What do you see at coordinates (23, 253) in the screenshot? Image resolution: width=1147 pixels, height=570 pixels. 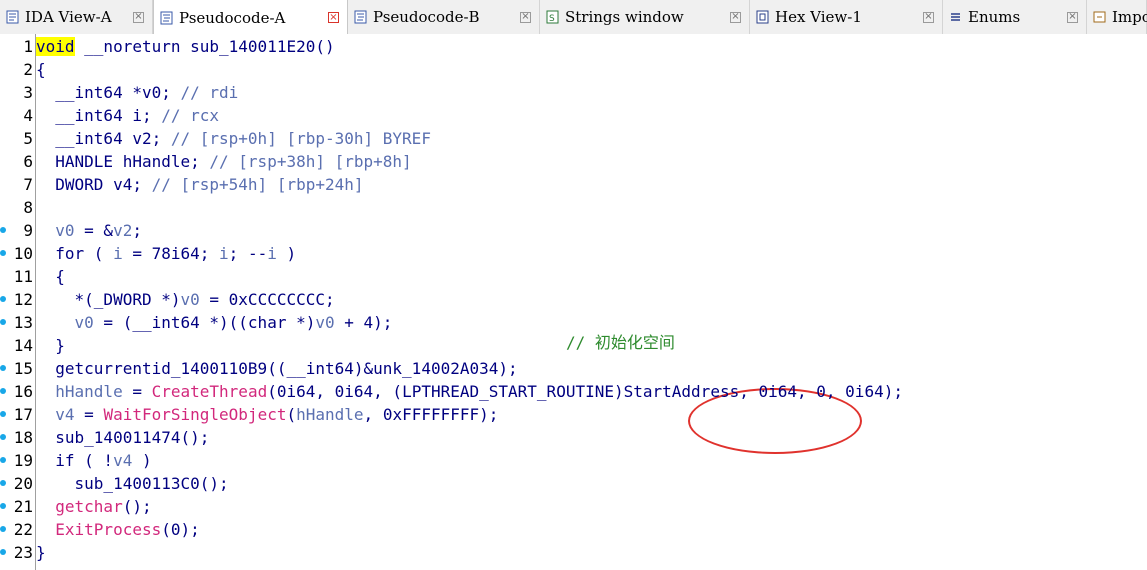 I see `line-number: 10` at bounding box center [23, 253].